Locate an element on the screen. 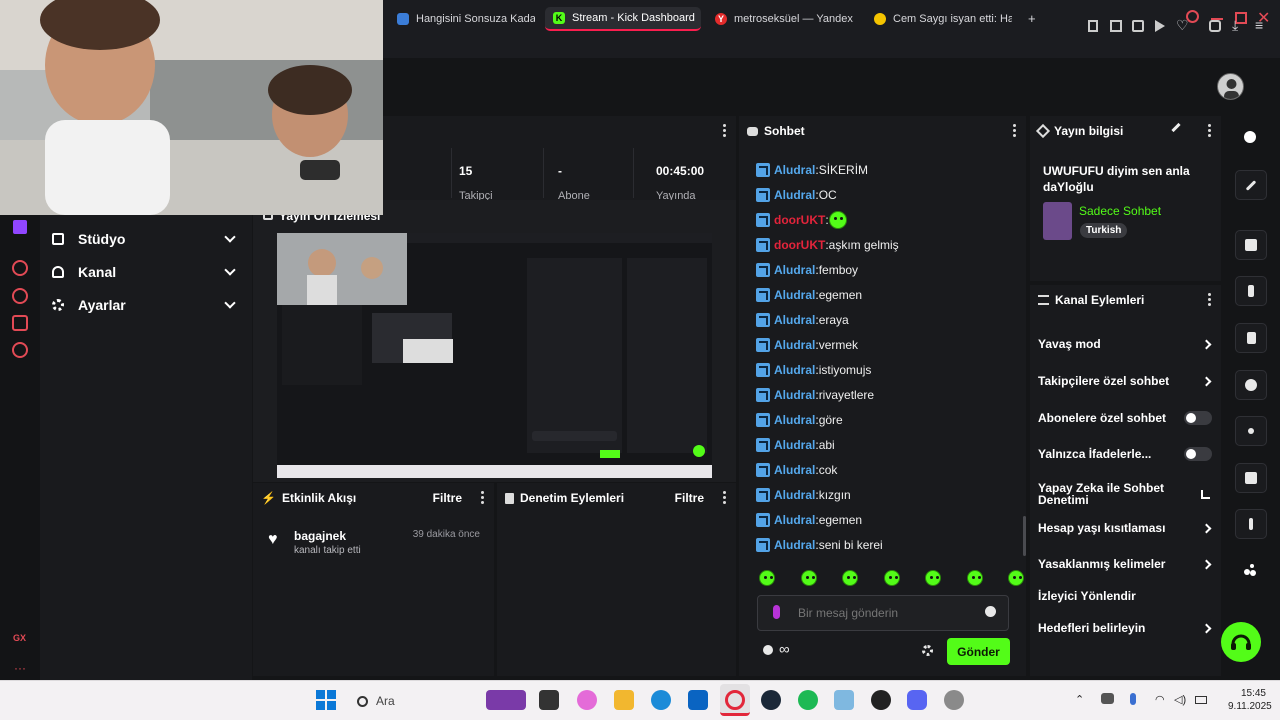 Image resolution: width=1280 pixels, height=720 pixels. activity-menu-icon is located at coordinates (482, 498).